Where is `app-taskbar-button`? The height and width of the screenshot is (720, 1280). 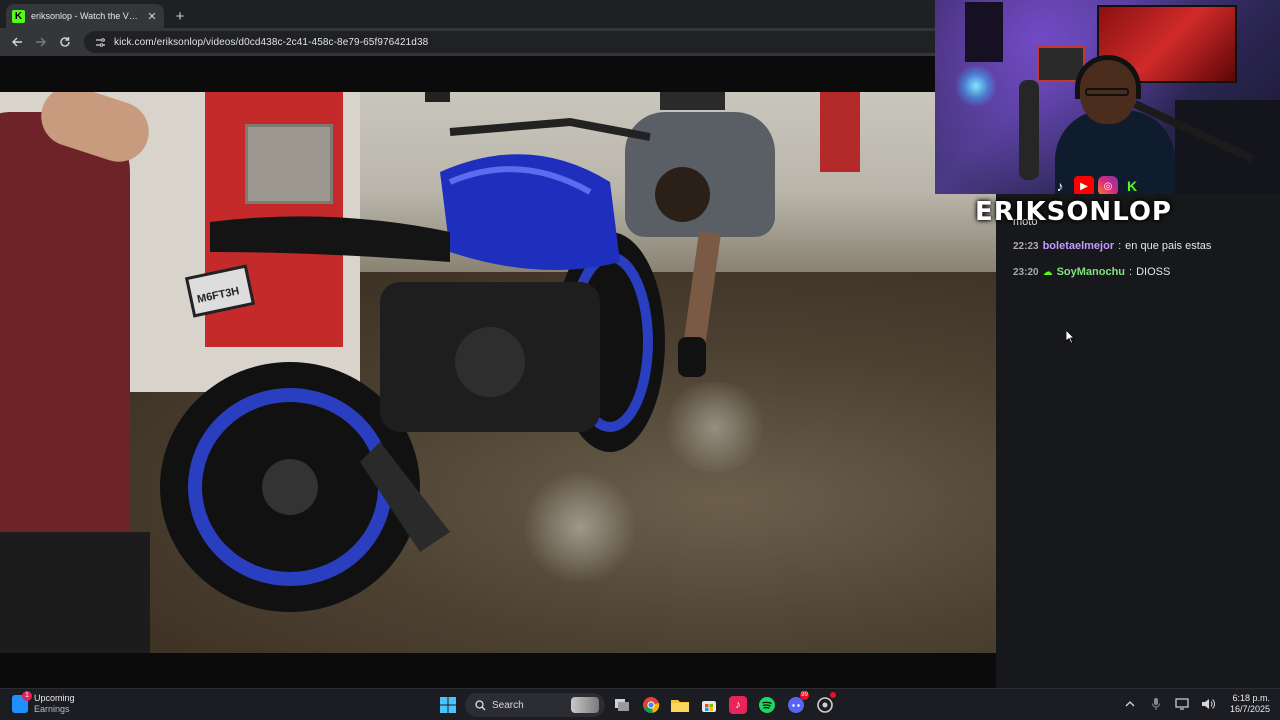 app-taskbar-button is located at coordinates (825, 704).